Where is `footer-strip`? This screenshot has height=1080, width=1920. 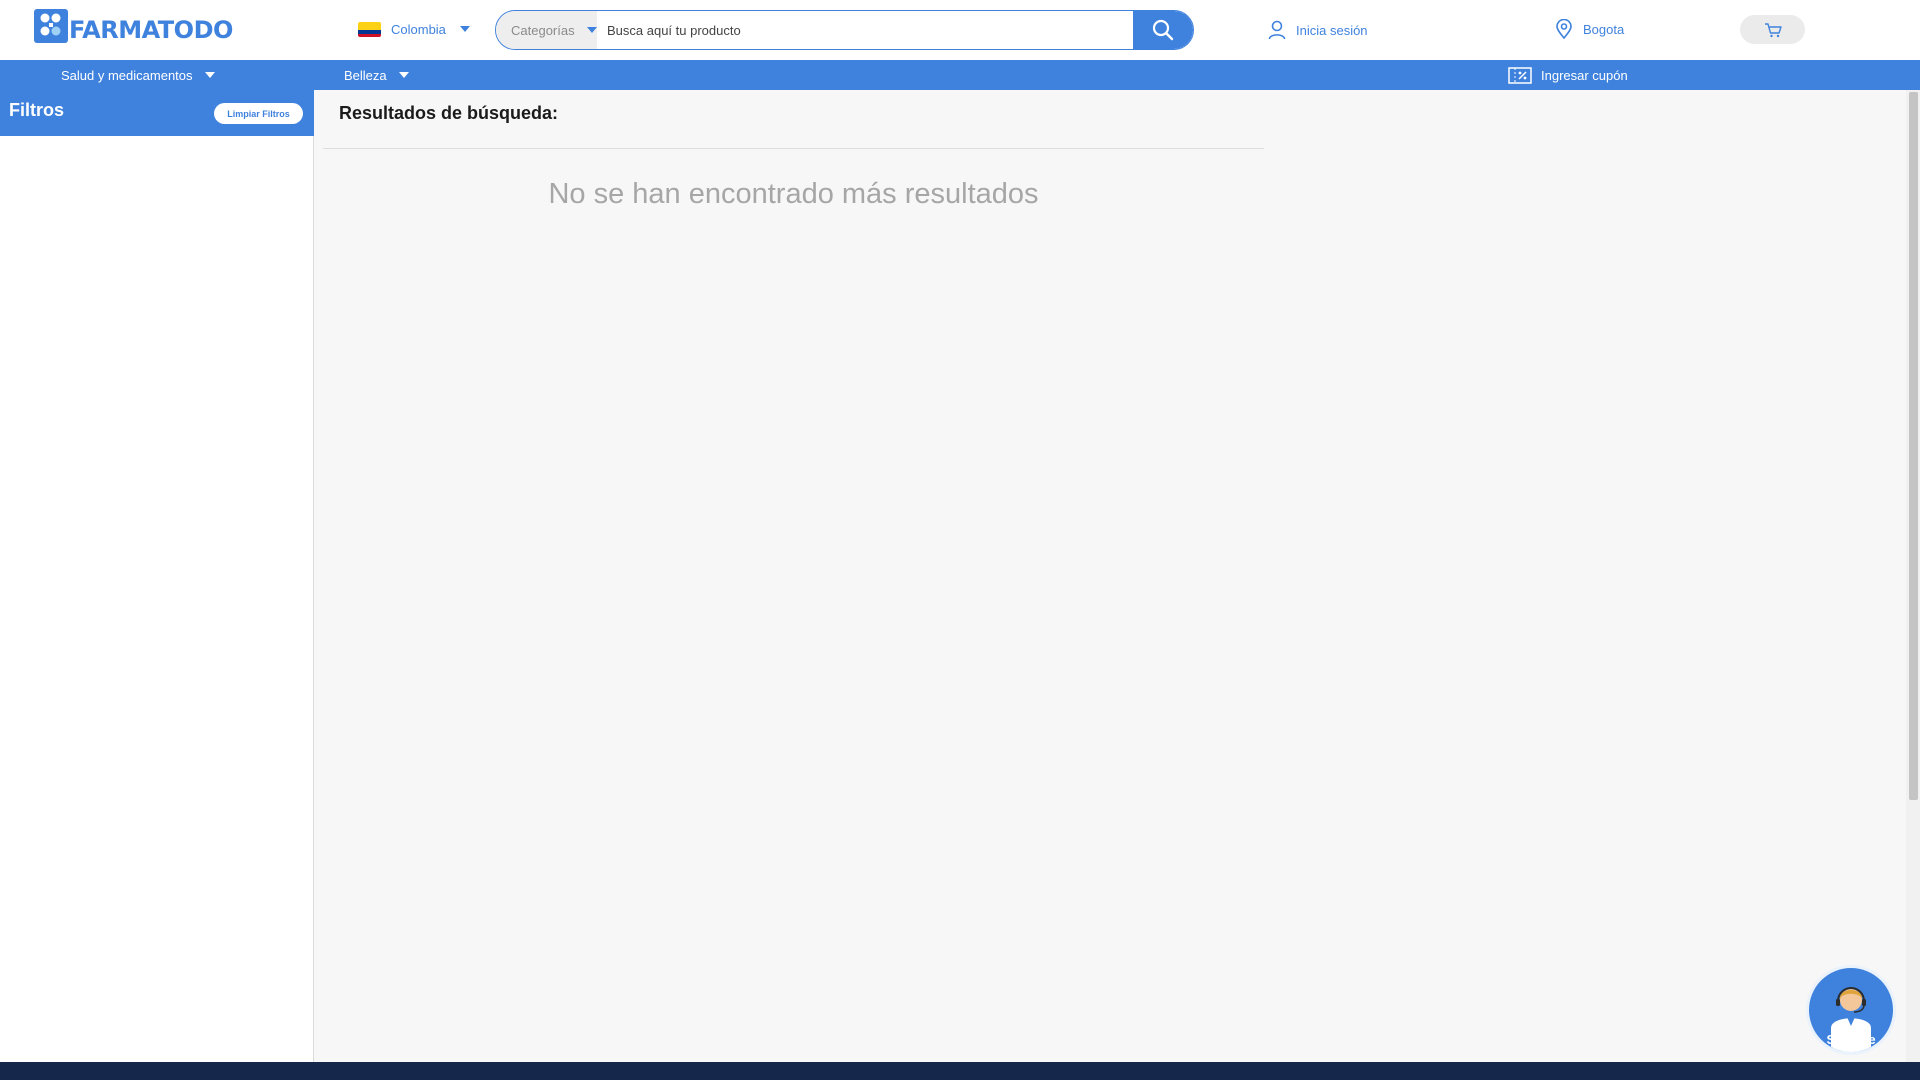
footer-strip is located at coordinates (960, 1071).